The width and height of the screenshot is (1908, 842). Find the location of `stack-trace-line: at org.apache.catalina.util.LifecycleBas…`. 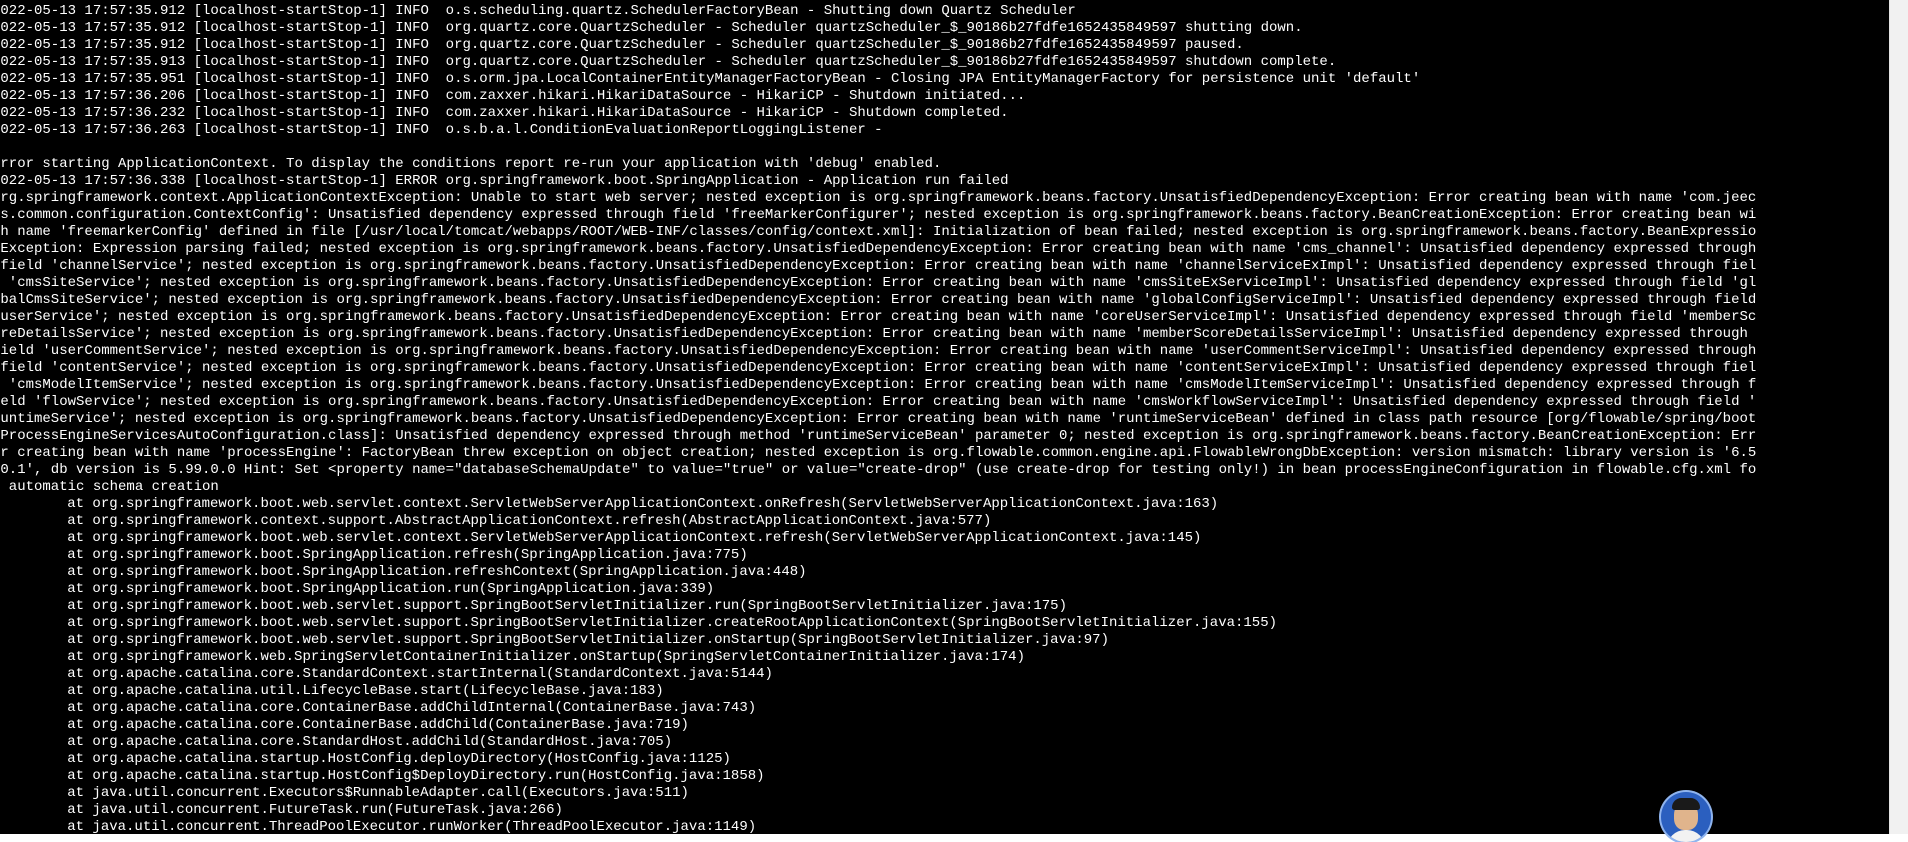

stack-trace-line: at org.apache.catalina.util.LifecycleBas… is located at coordinates (332, 691).